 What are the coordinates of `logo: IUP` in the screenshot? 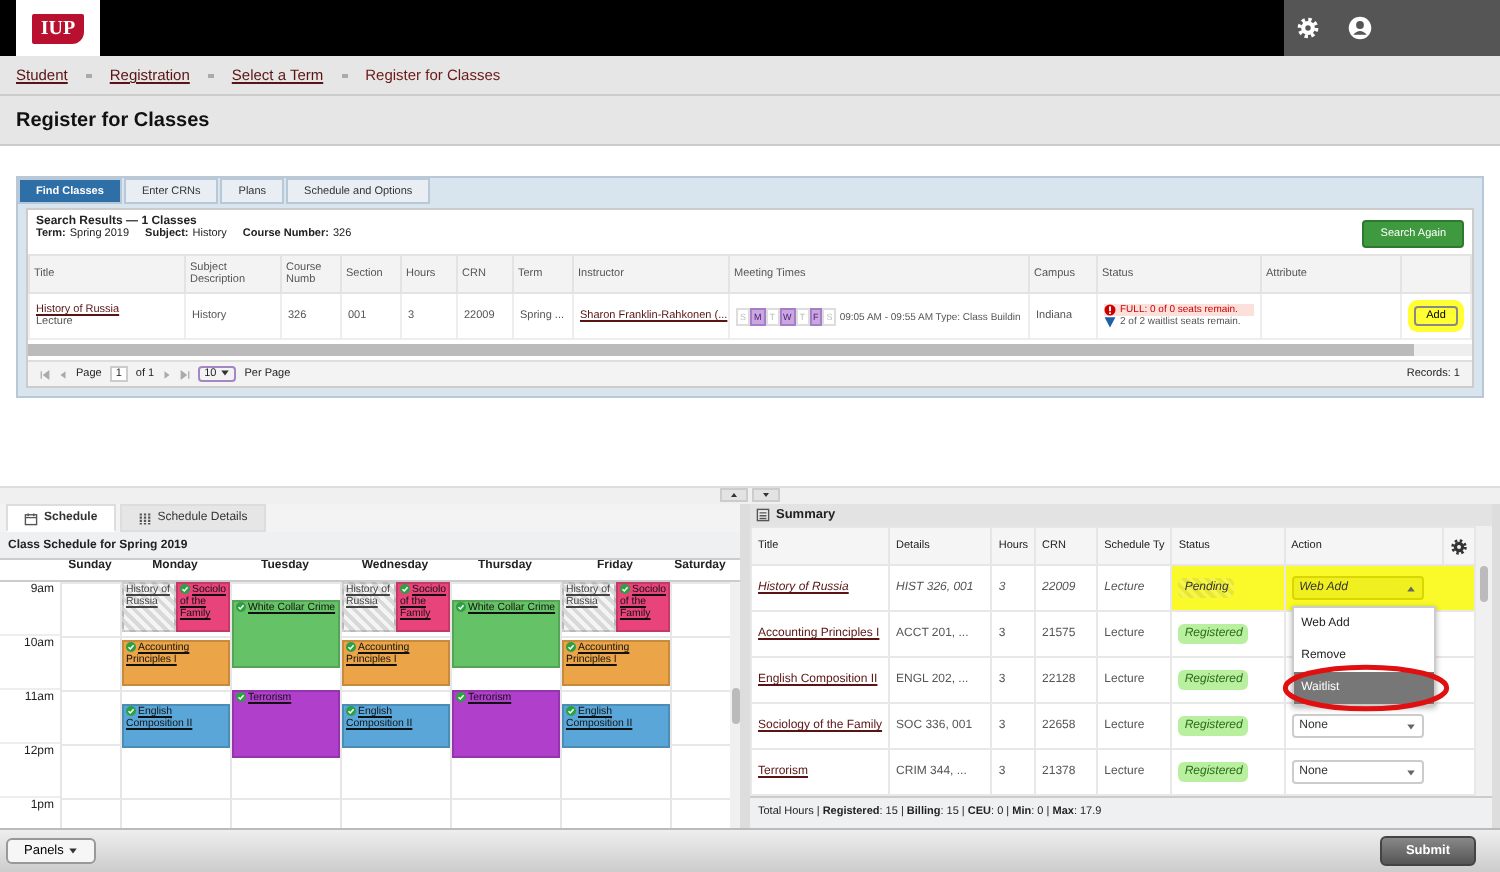 It's located at (58, 28).